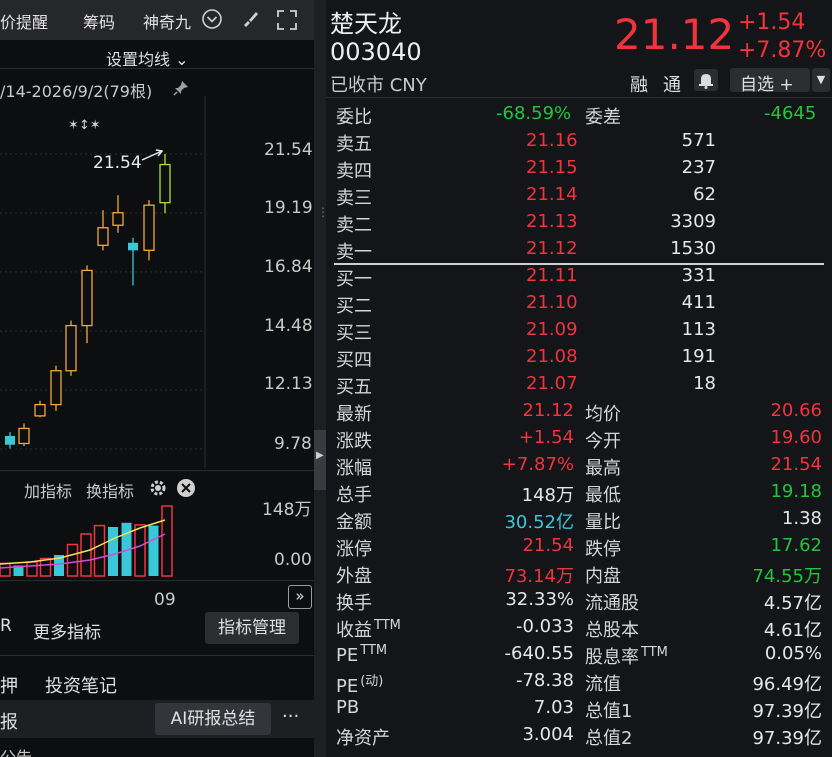 This screenshot has width=832, height=757. I want to click on announcement-tab: 公告, so click(16, 750).